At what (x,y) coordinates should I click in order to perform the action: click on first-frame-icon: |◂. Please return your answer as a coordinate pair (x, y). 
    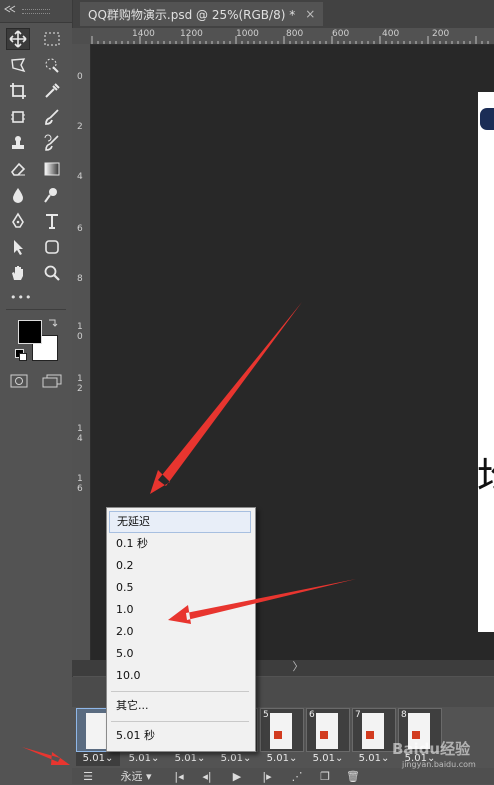
    Looking at the image, I should click on (179, 776).